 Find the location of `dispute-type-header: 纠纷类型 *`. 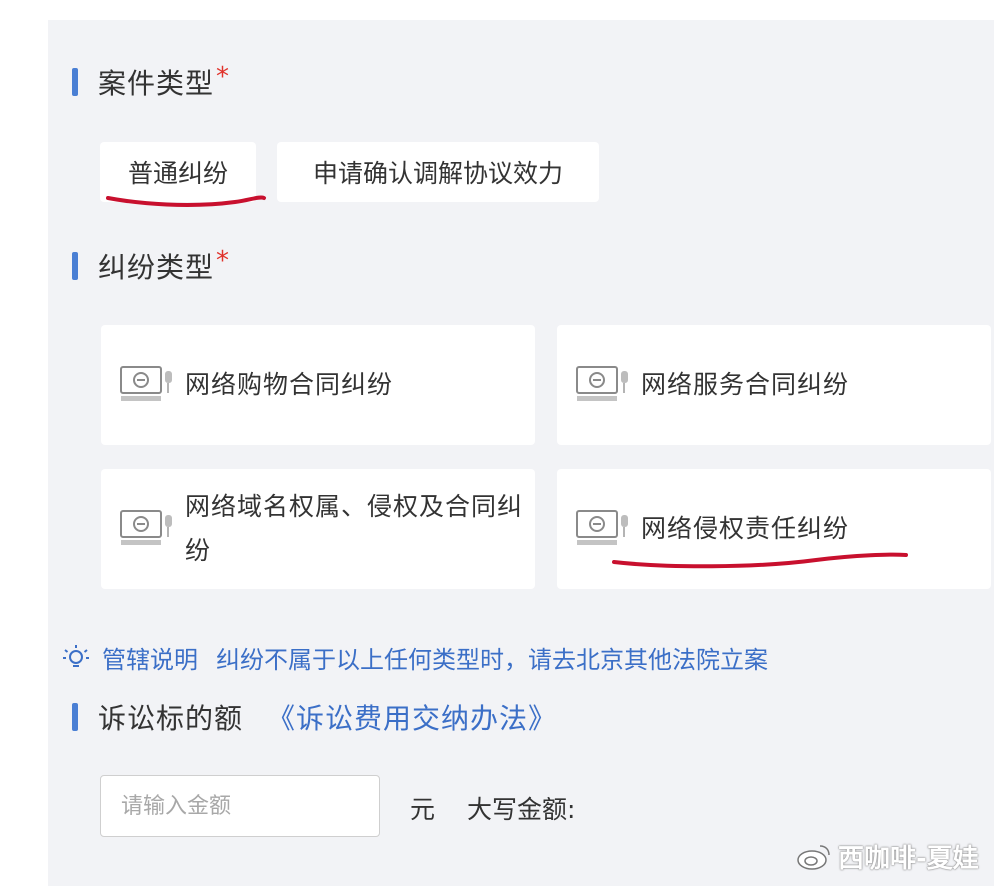

dispute-type-header: 纠纷类型 * is located at coordinates (151, 266).